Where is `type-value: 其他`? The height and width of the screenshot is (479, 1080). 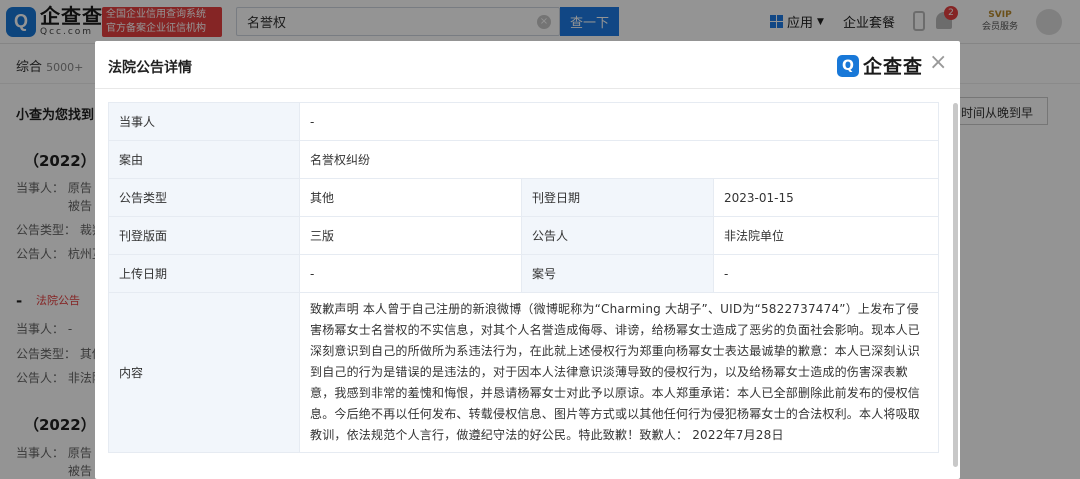
type-value: 其他 is located at coordinates (410, 197).